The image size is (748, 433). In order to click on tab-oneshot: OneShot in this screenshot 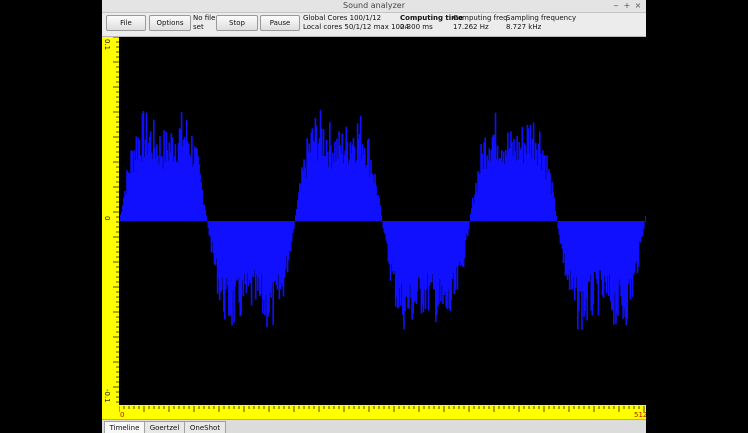, I will do `click(205, 427)`.